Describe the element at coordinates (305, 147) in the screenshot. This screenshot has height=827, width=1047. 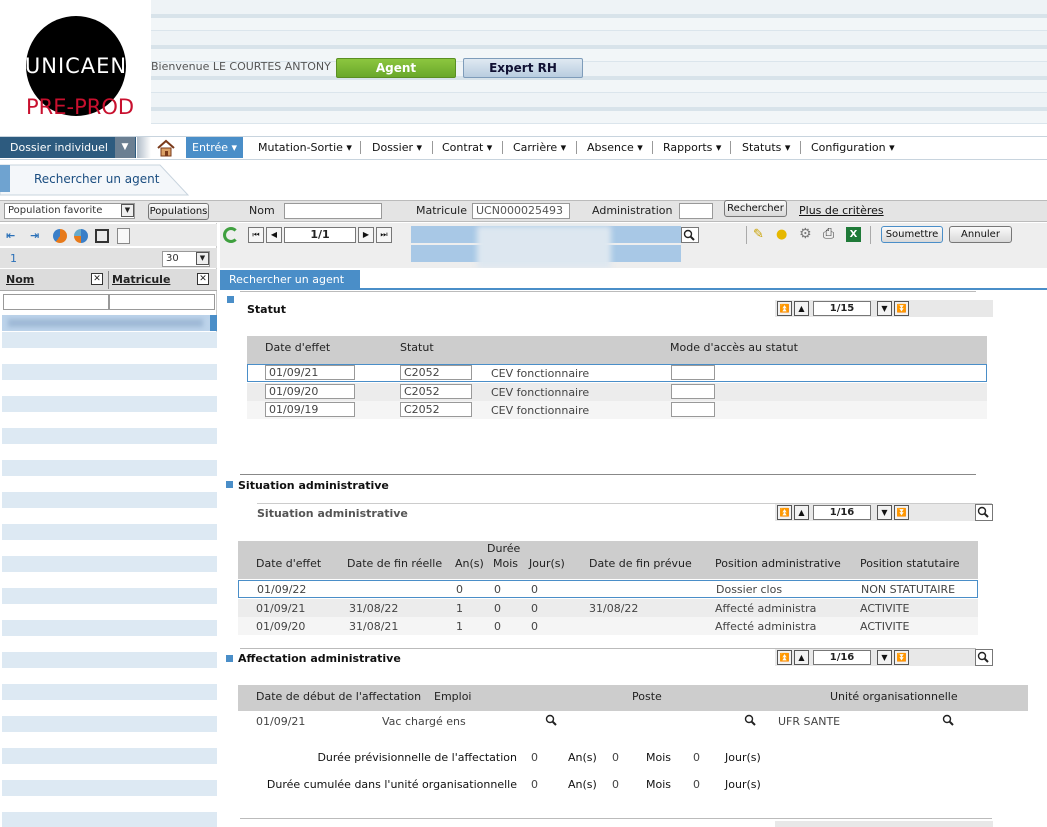
I see `menu-mutation-sortie: Mutation-Sortie ▾` at that location.